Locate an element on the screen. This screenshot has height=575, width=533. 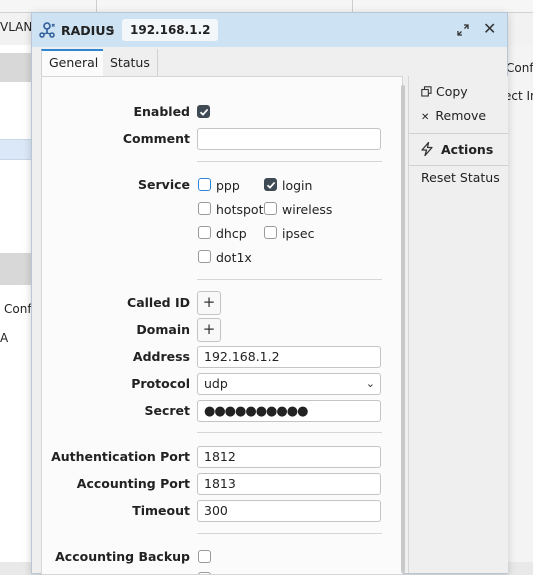
remove-action: ✕ Remove is located at coordinates (453, 115).